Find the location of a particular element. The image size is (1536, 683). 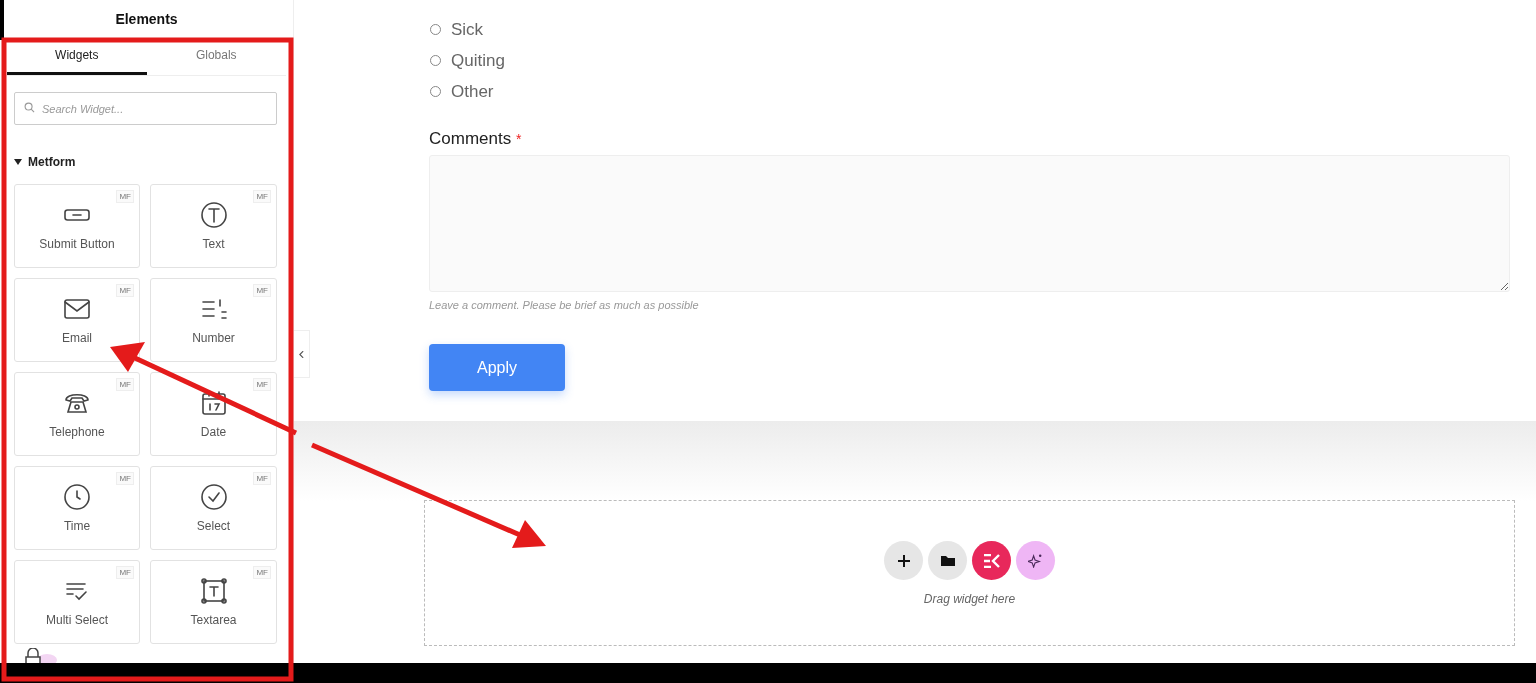

widget-card: MF Text is located at coordinates (213, 226).